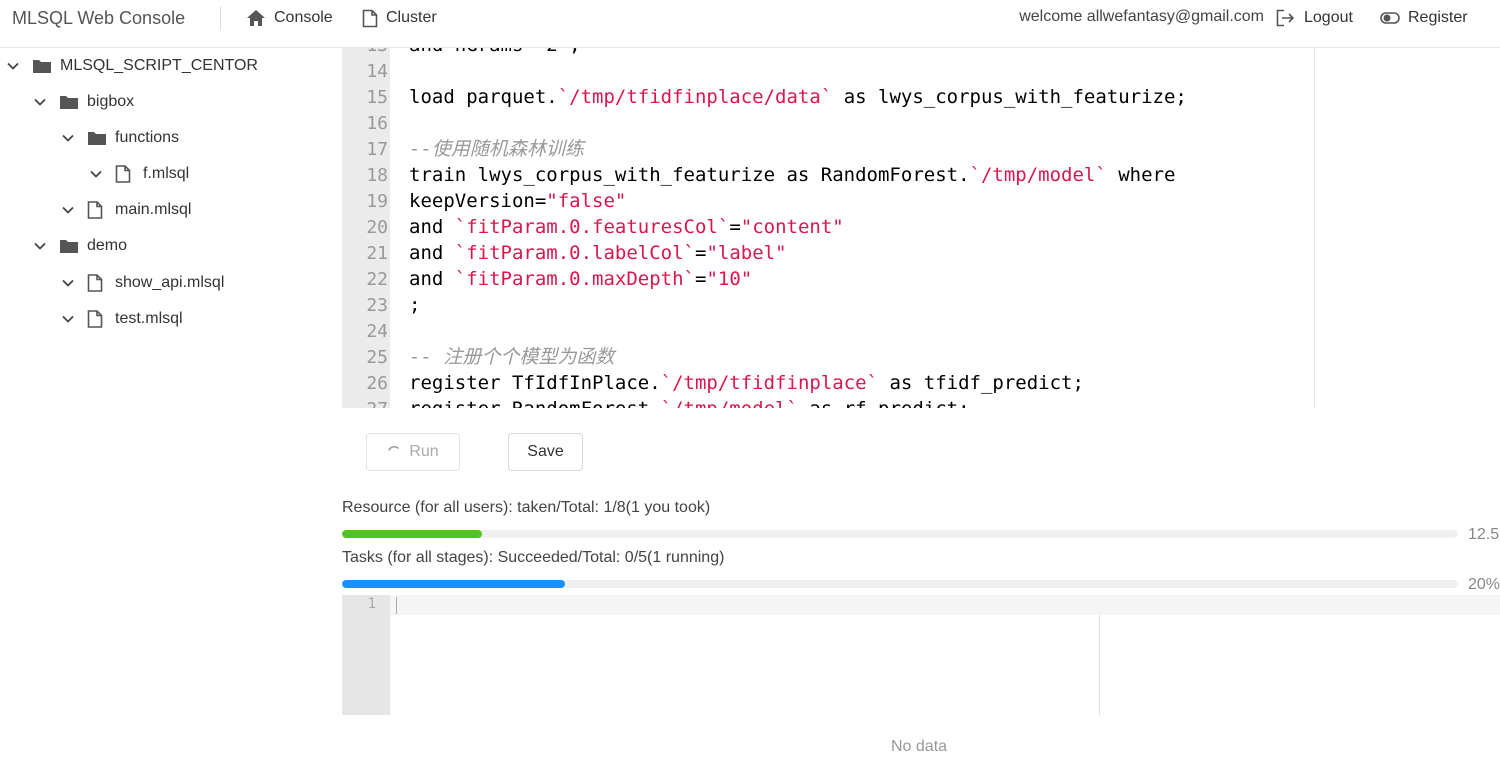  I want to click on result-divider, so click(1099, 665).